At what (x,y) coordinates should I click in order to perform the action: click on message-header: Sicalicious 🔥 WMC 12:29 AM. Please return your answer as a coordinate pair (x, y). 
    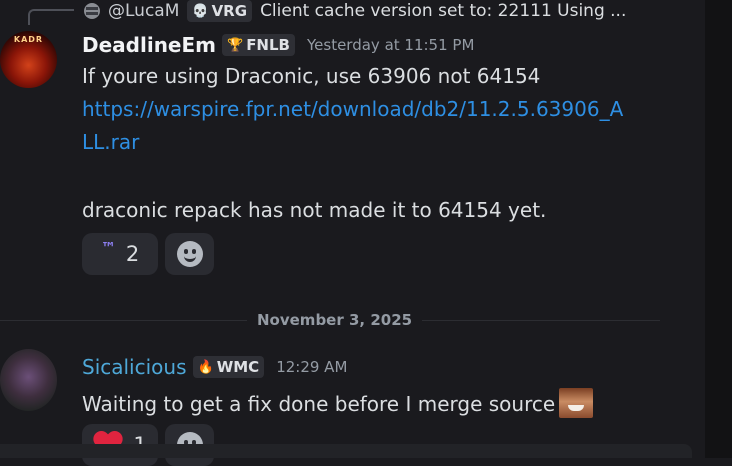
    Looking at the image, I should click on (214, 367).